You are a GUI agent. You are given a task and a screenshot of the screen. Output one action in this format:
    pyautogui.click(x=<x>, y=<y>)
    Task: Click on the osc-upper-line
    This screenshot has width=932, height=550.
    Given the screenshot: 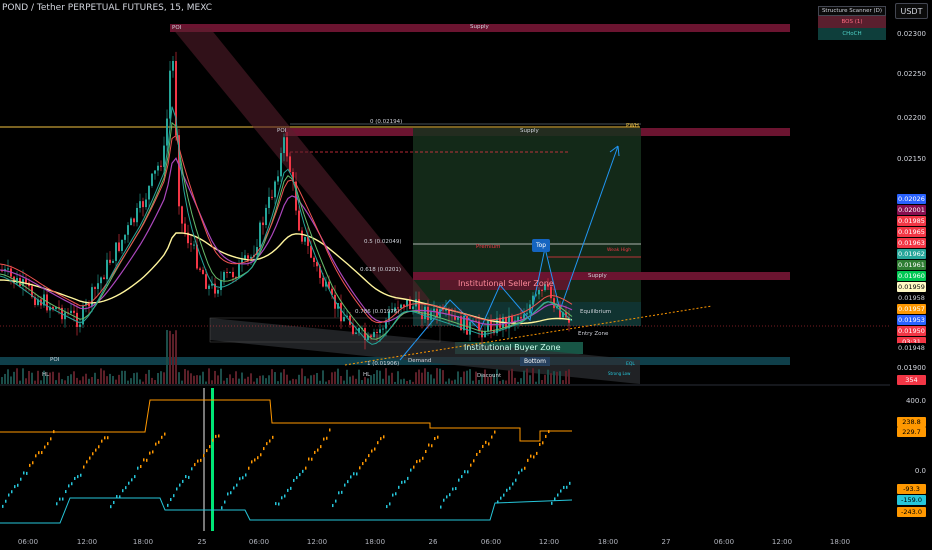 What is the action you would take?
    pyautogui.click(x=286, y=420)
    